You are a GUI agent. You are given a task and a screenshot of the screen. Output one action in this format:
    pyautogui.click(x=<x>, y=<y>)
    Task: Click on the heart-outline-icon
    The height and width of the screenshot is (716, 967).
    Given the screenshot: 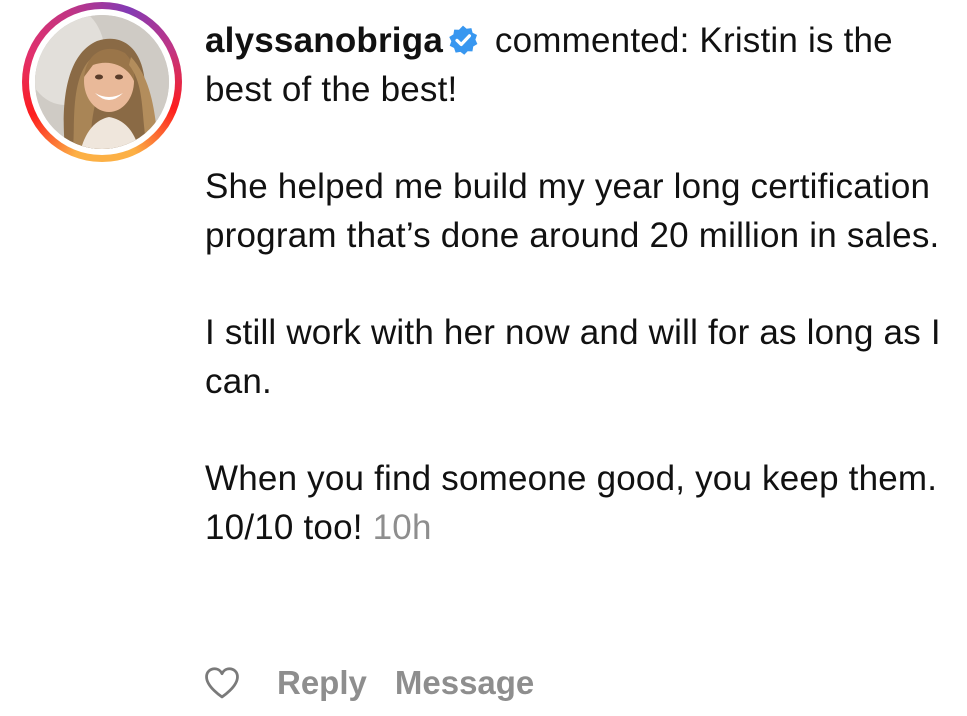 What is the action you would take?
    pyautogui.click(x=222, y=683)
    